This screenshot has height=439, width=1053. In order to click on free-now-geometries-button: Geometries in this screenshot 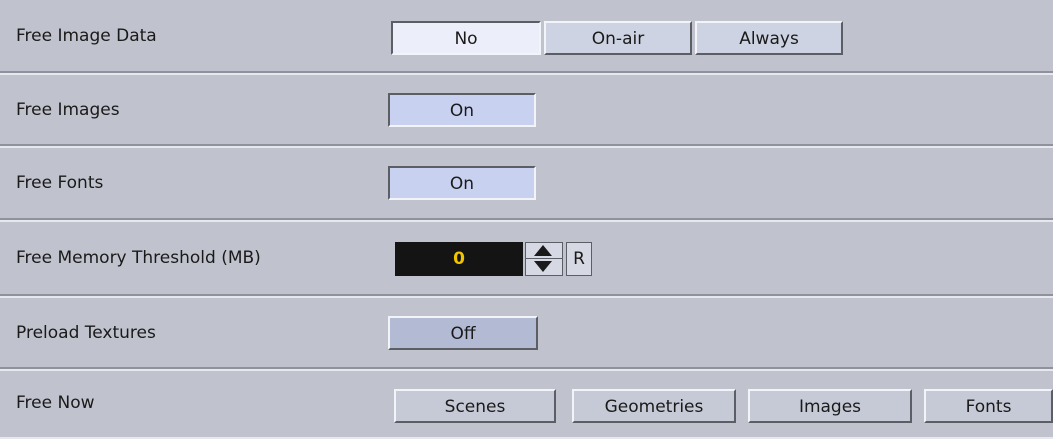, I will do `click(654, 406)`.